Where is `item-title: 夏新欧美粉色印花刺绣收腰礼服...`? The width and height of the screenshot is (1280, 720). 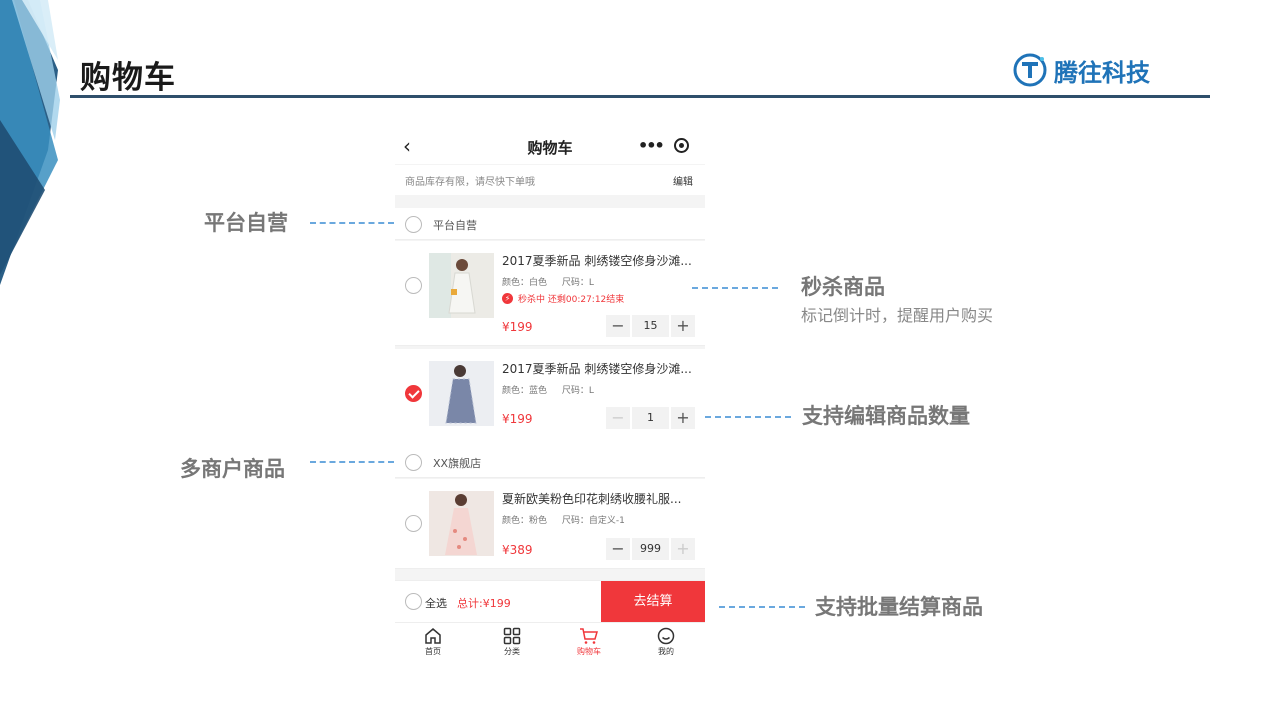
item-title: 夏新欧美粉色印花刺绣收腰礼服... is located at coordinates (601, 498).